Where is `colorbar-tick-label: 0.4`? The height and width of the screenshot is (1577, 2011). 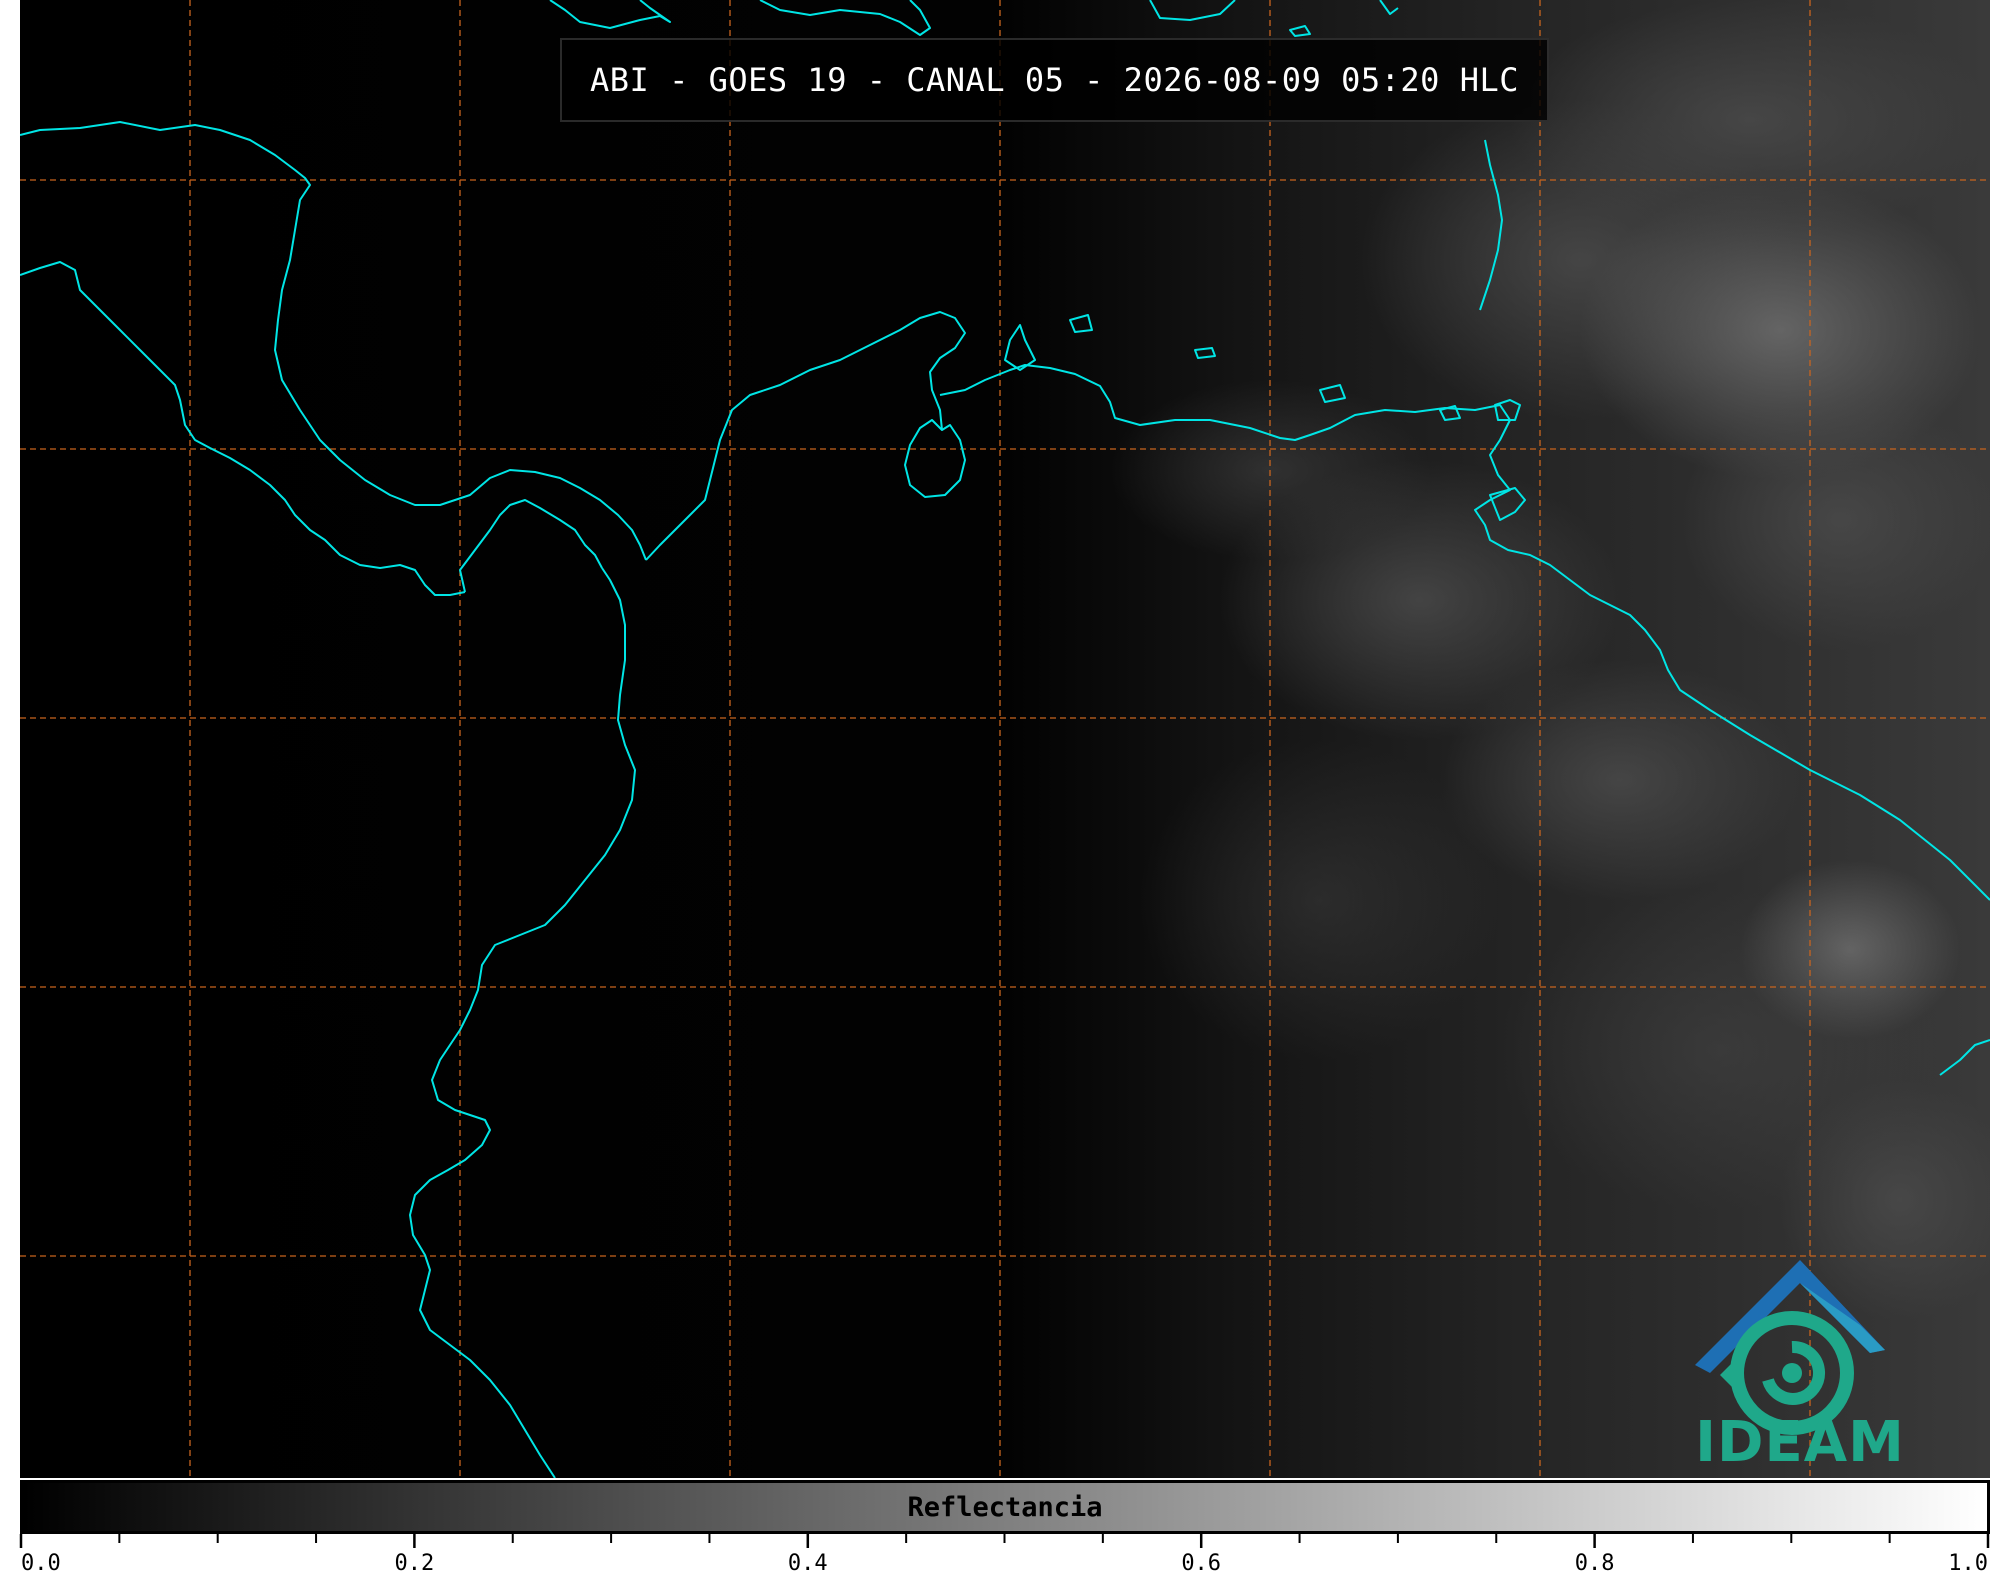
colorbar-tick-label: 0.4 is located at coordinates (808, 1563).